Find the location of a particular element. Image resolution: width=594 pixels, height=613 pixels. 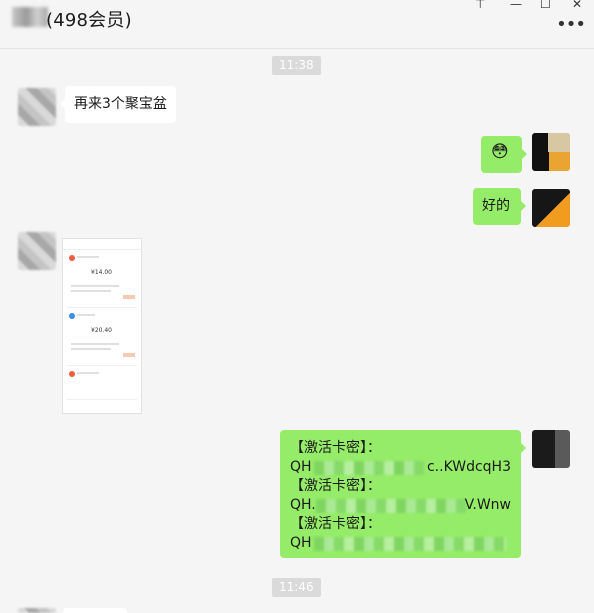

code-value-redacted: QH is located at coordinates (400, 543).